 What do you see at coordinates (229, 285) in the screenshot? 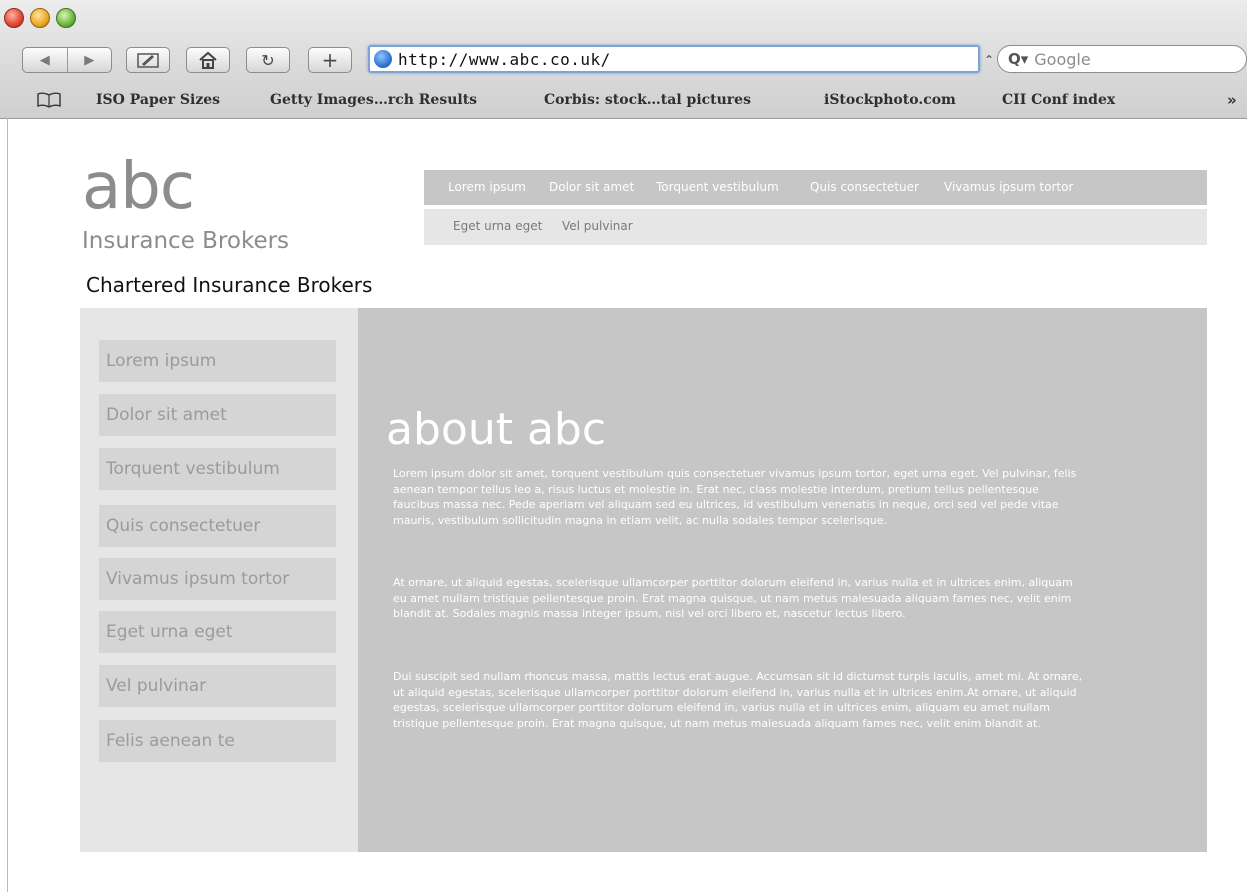
I see `site-tagline: Chartered Insurance Brokers` at bounding box center [229, 285].